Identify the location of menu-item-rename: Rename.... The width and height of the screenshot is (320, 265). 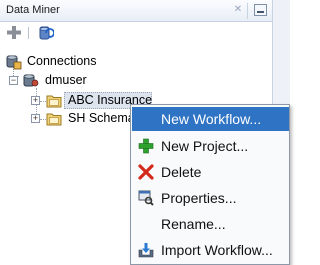
(210, 224).